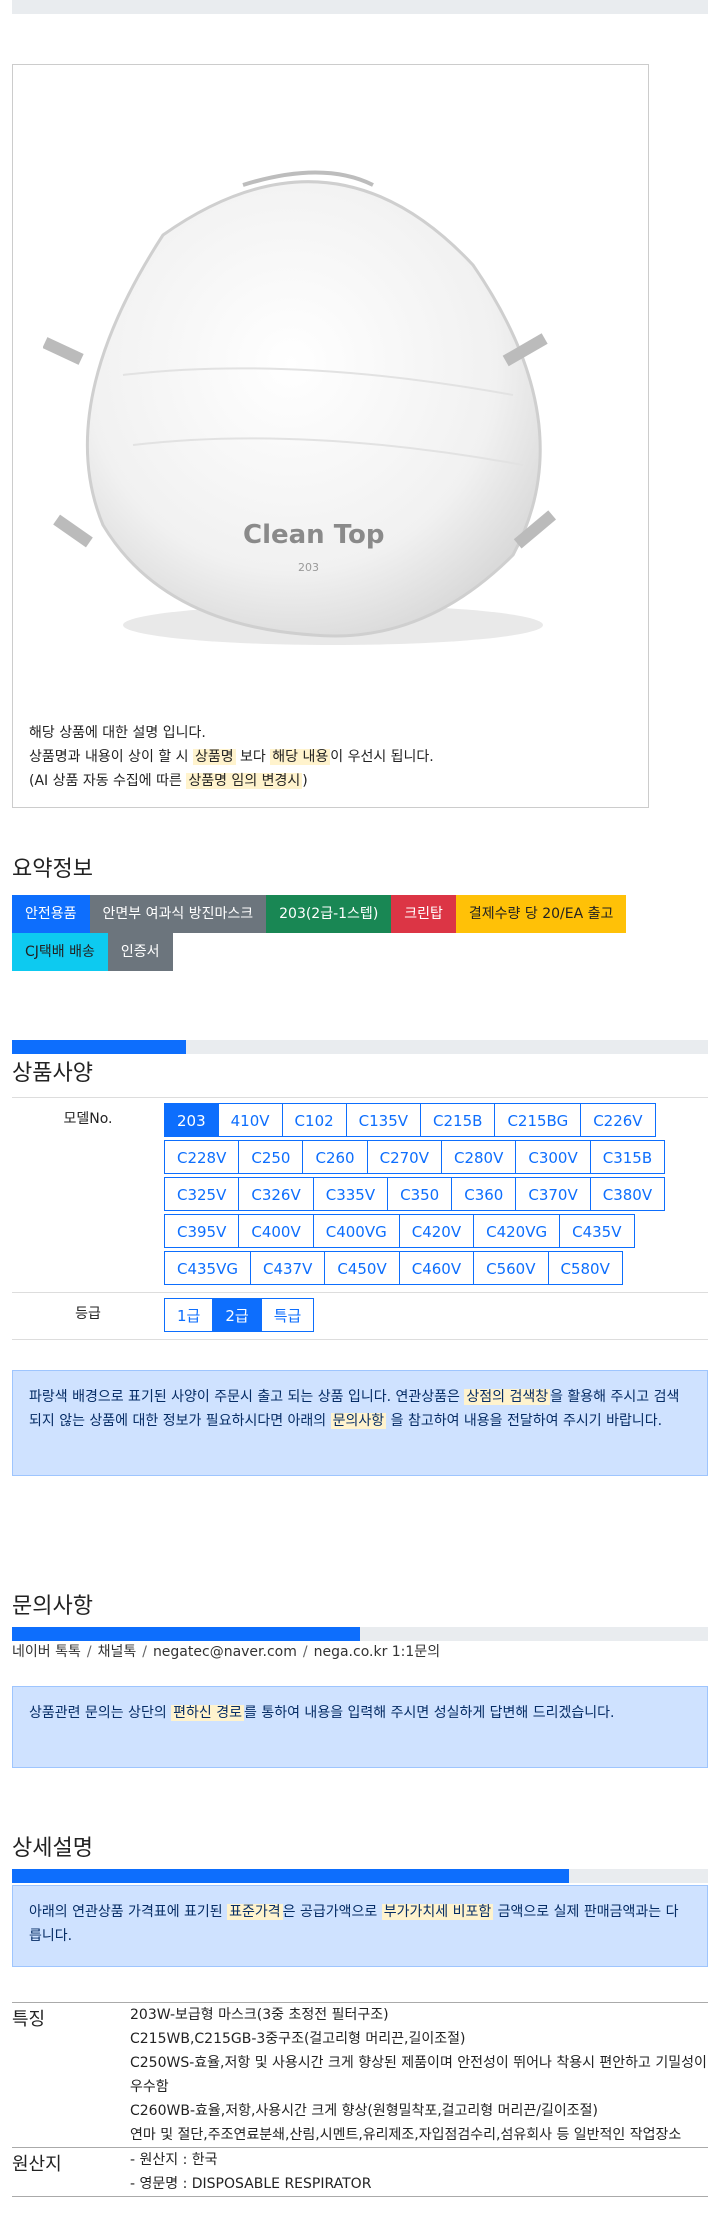 The height and width of the screenshot is (2221, 720). Describe the element at coordinates (484, 1194) in the screenshot. I see `model-option: C360` at that location.